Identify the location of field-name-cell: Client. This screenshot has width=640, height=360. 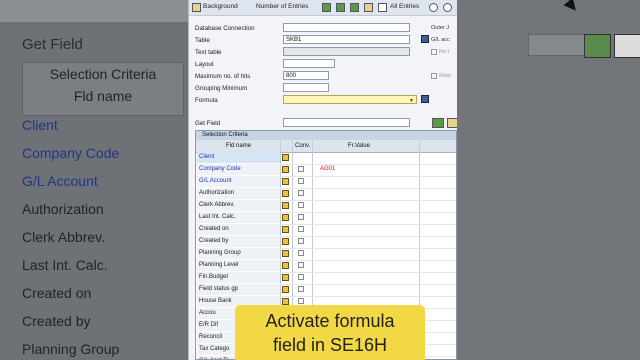
(238, 157).